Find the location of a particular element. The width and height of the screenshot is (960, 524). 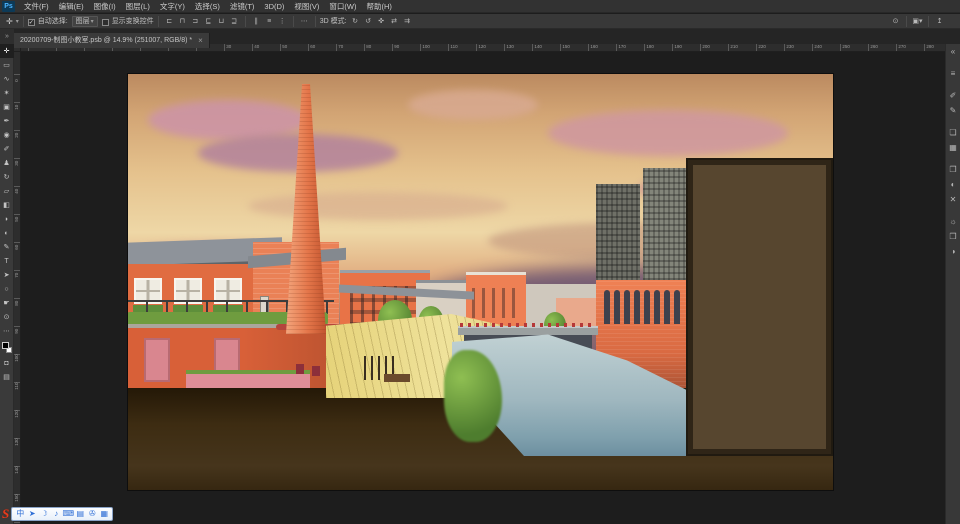

foreground-color-swatch is located at coordinates (5, 345).